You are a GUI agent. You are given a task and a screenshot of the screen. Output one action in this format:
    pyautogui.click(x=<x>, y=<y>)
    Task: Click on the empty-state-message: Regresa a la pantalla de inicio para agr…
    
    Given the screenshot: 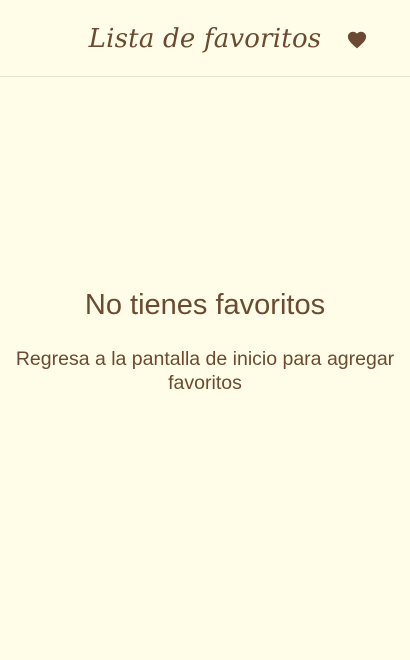 What is the action you would take?
    pyautogui.click(x=205, y=371)
    